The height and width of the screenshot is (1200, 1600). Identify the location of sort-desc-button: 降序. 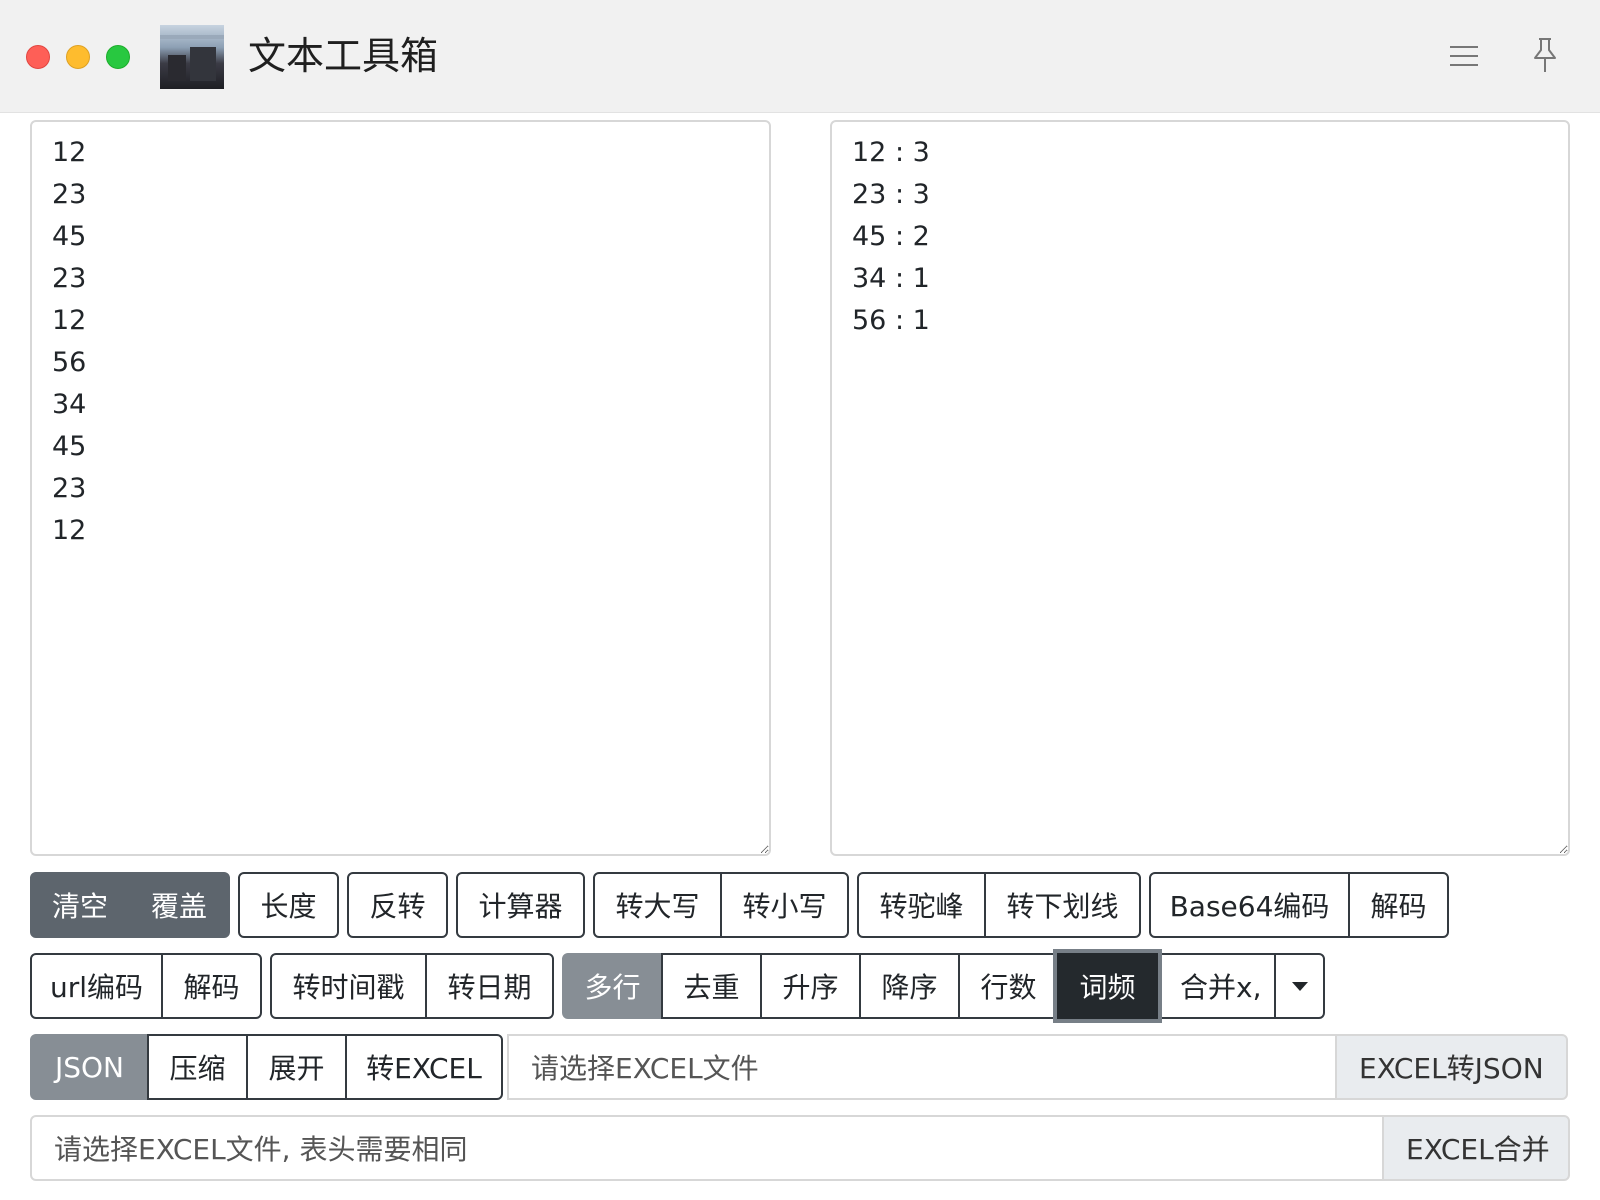
(909, 986).